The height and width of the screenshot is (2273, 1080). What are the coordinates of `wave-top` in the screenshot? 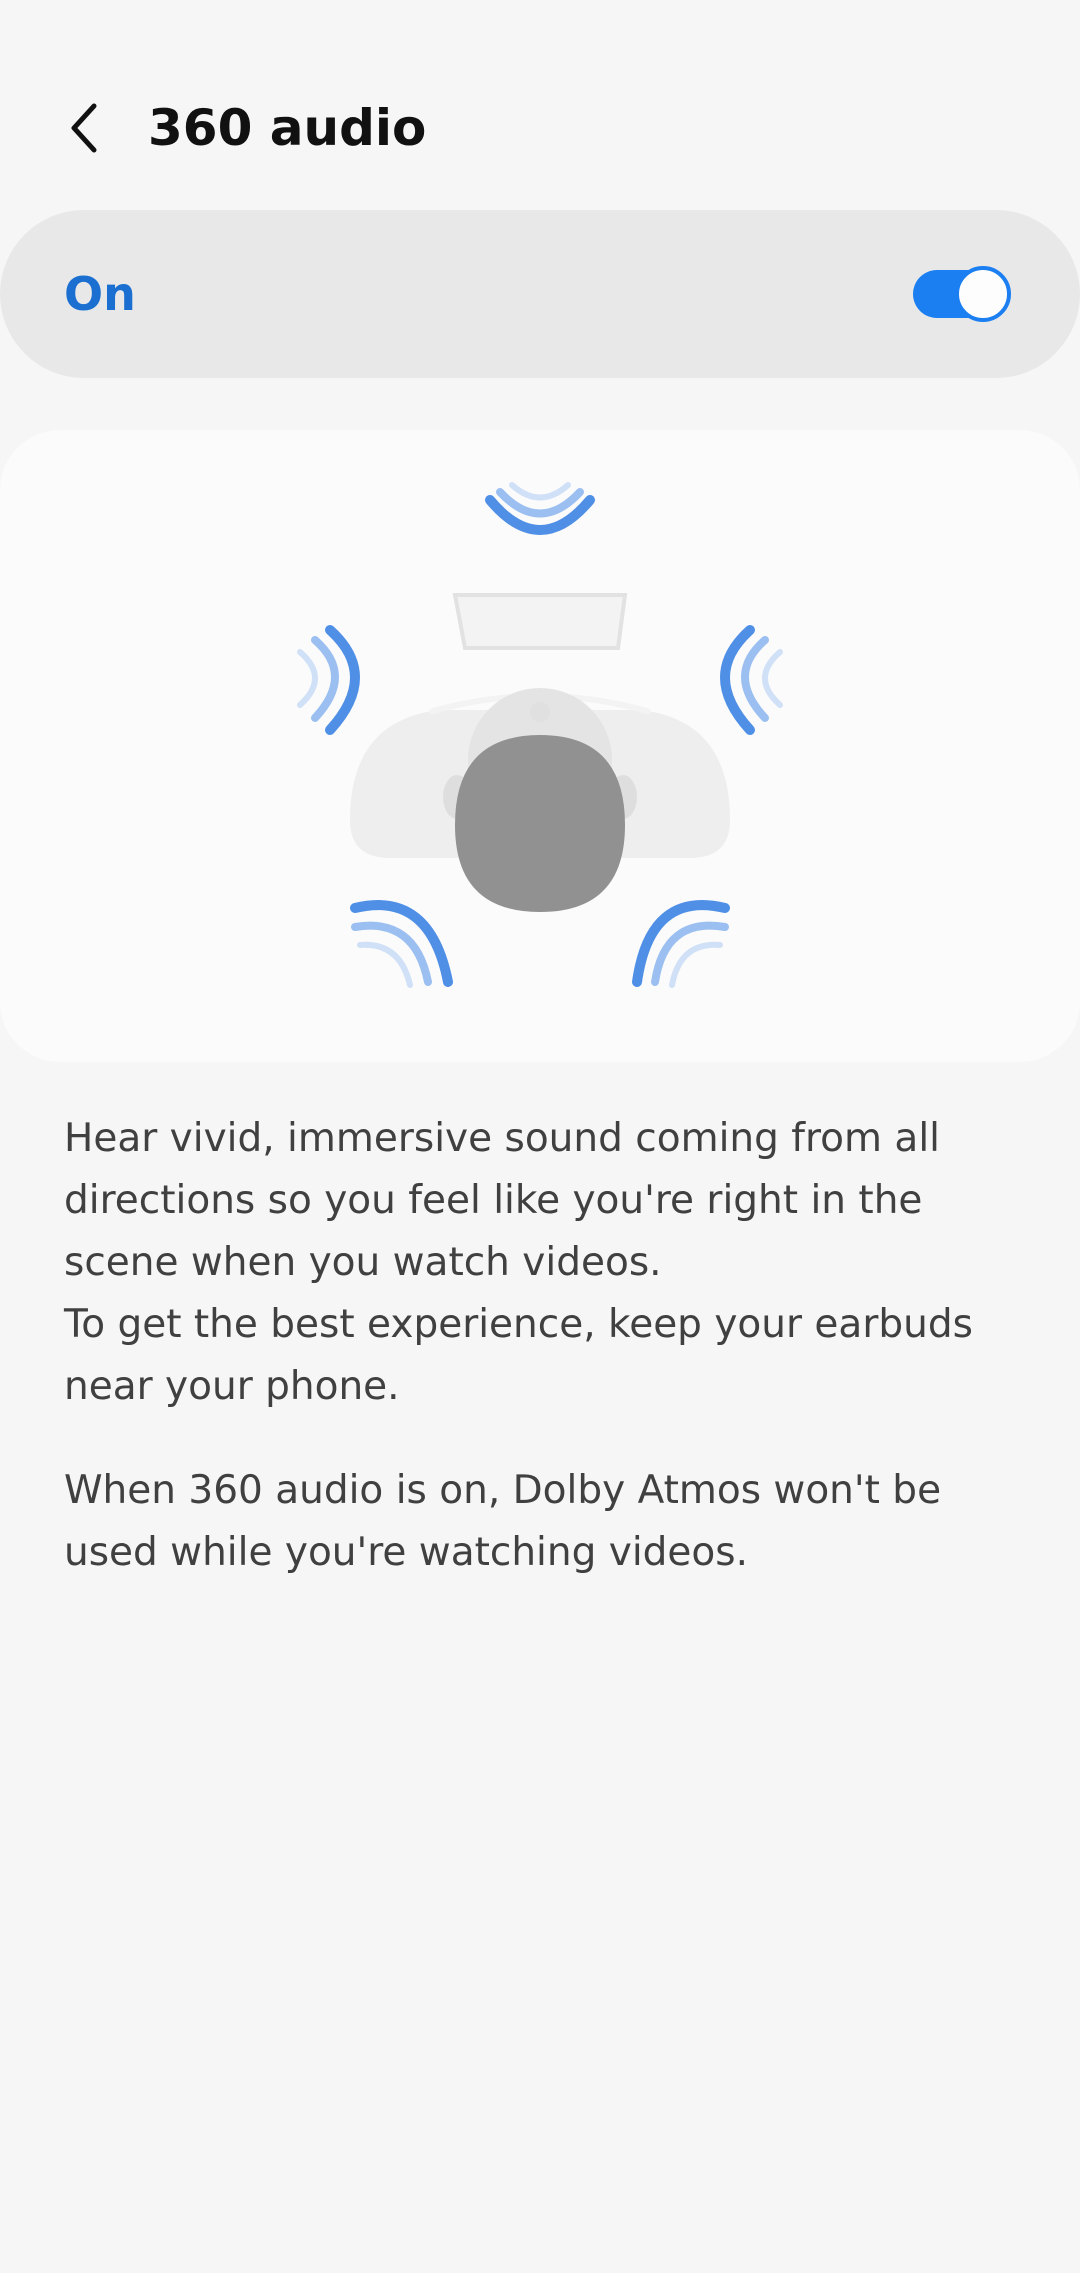 It's located at (540, 508).